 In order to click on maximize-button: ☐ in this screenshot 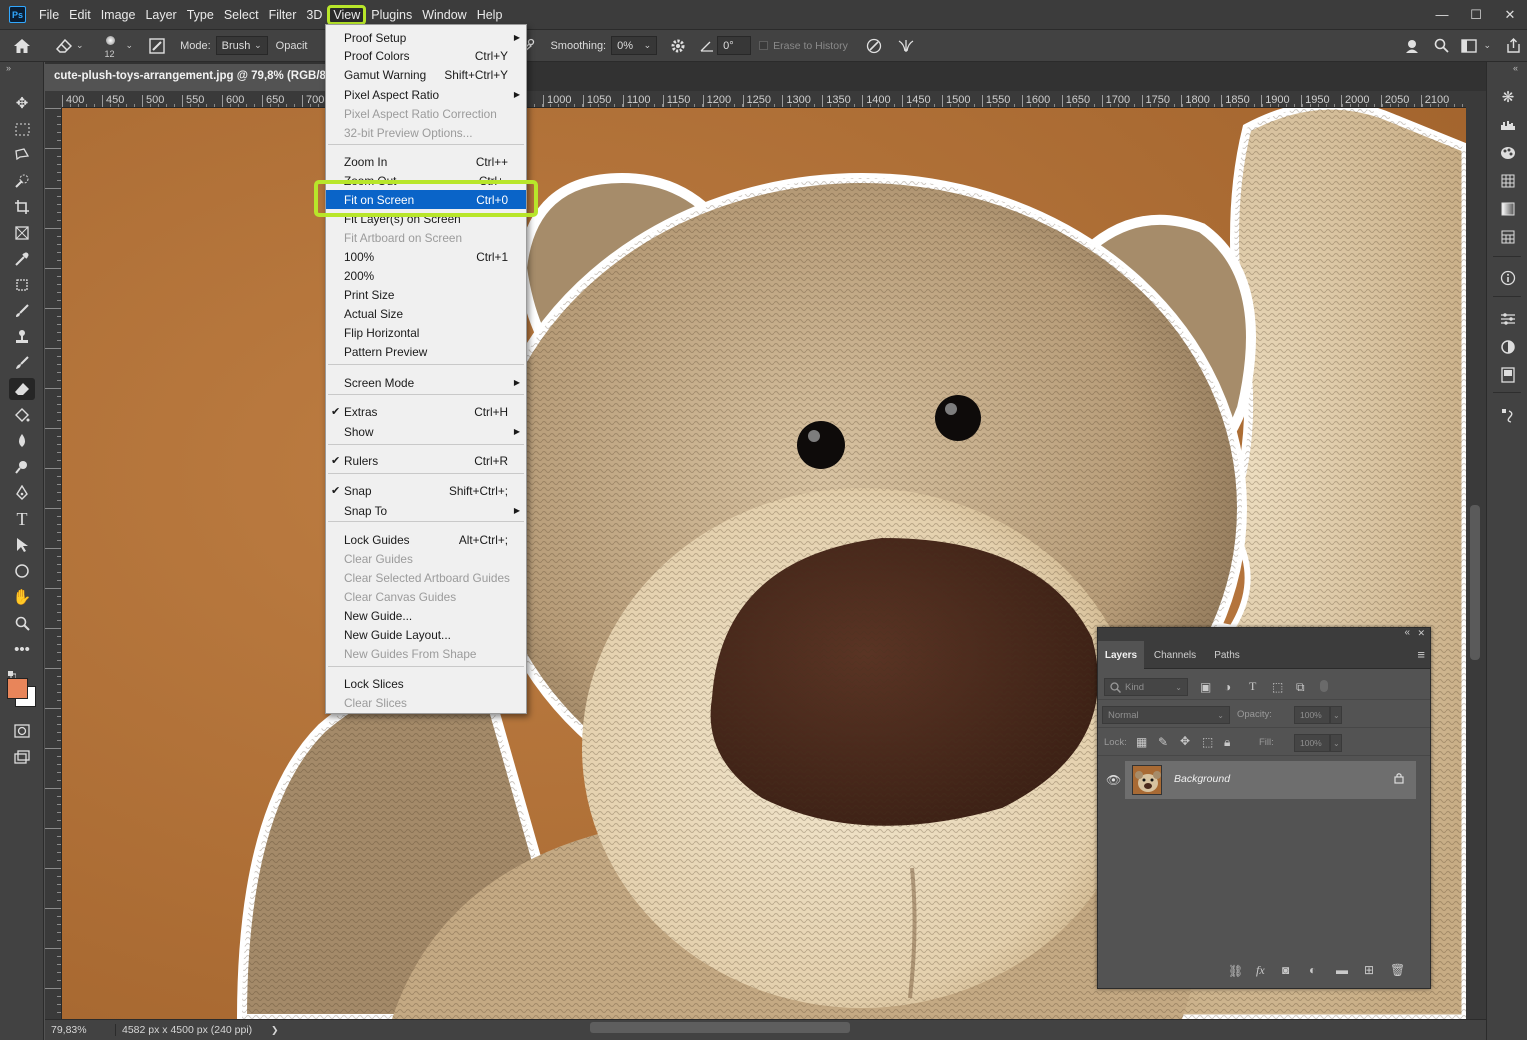, I will do `click(1476, 14)`.